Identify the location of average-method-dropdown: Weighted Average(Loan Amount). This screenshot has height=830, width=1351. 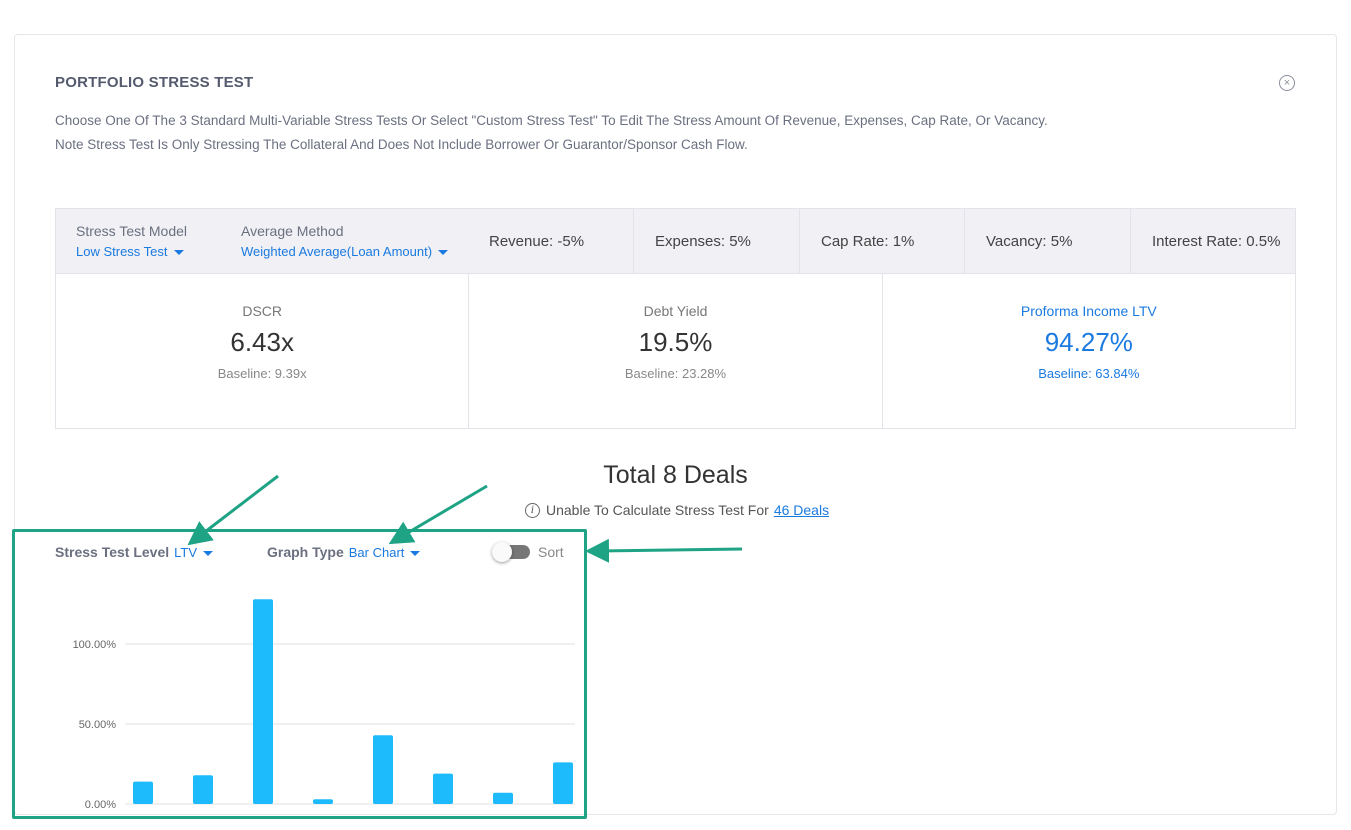
(345, 251).